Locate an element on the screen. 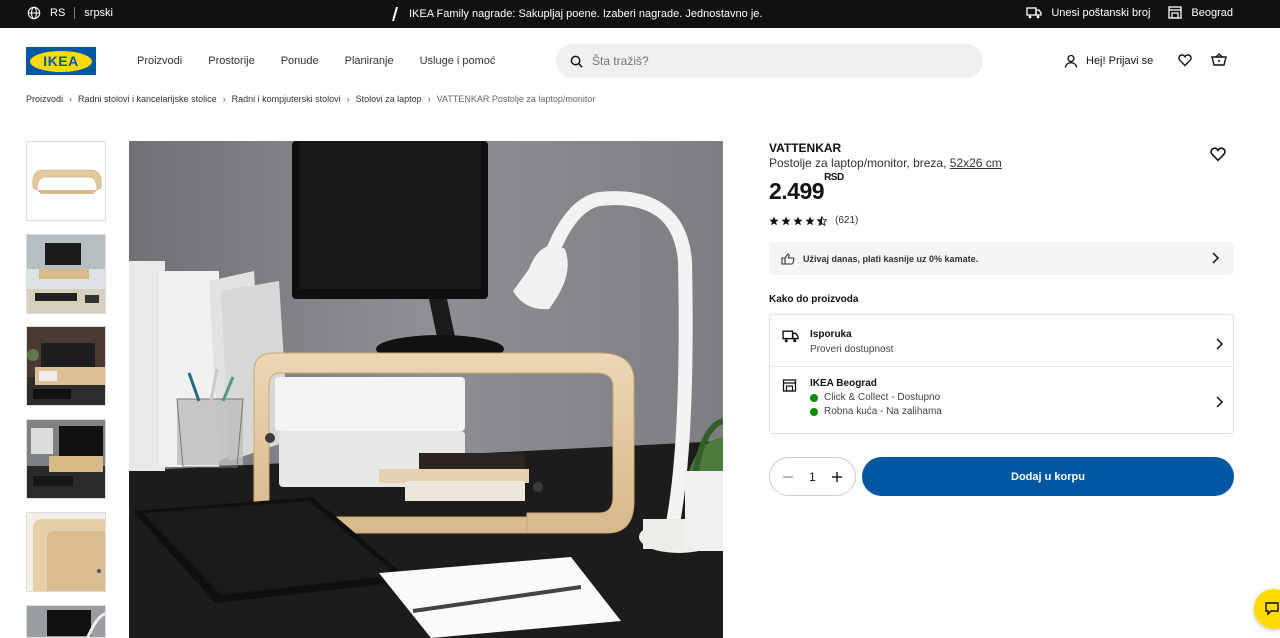 This screenshot has height=638, width=1280. truck-icon is located at coordinates (790, 336).